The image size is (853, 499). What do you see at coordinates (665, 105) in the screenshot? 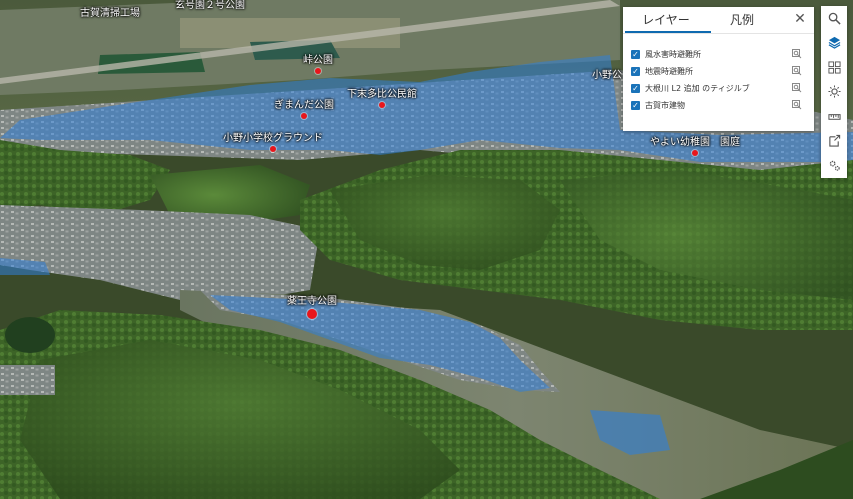
I see `layer-name: 古賀市建物` at bounding box center [665, 105].